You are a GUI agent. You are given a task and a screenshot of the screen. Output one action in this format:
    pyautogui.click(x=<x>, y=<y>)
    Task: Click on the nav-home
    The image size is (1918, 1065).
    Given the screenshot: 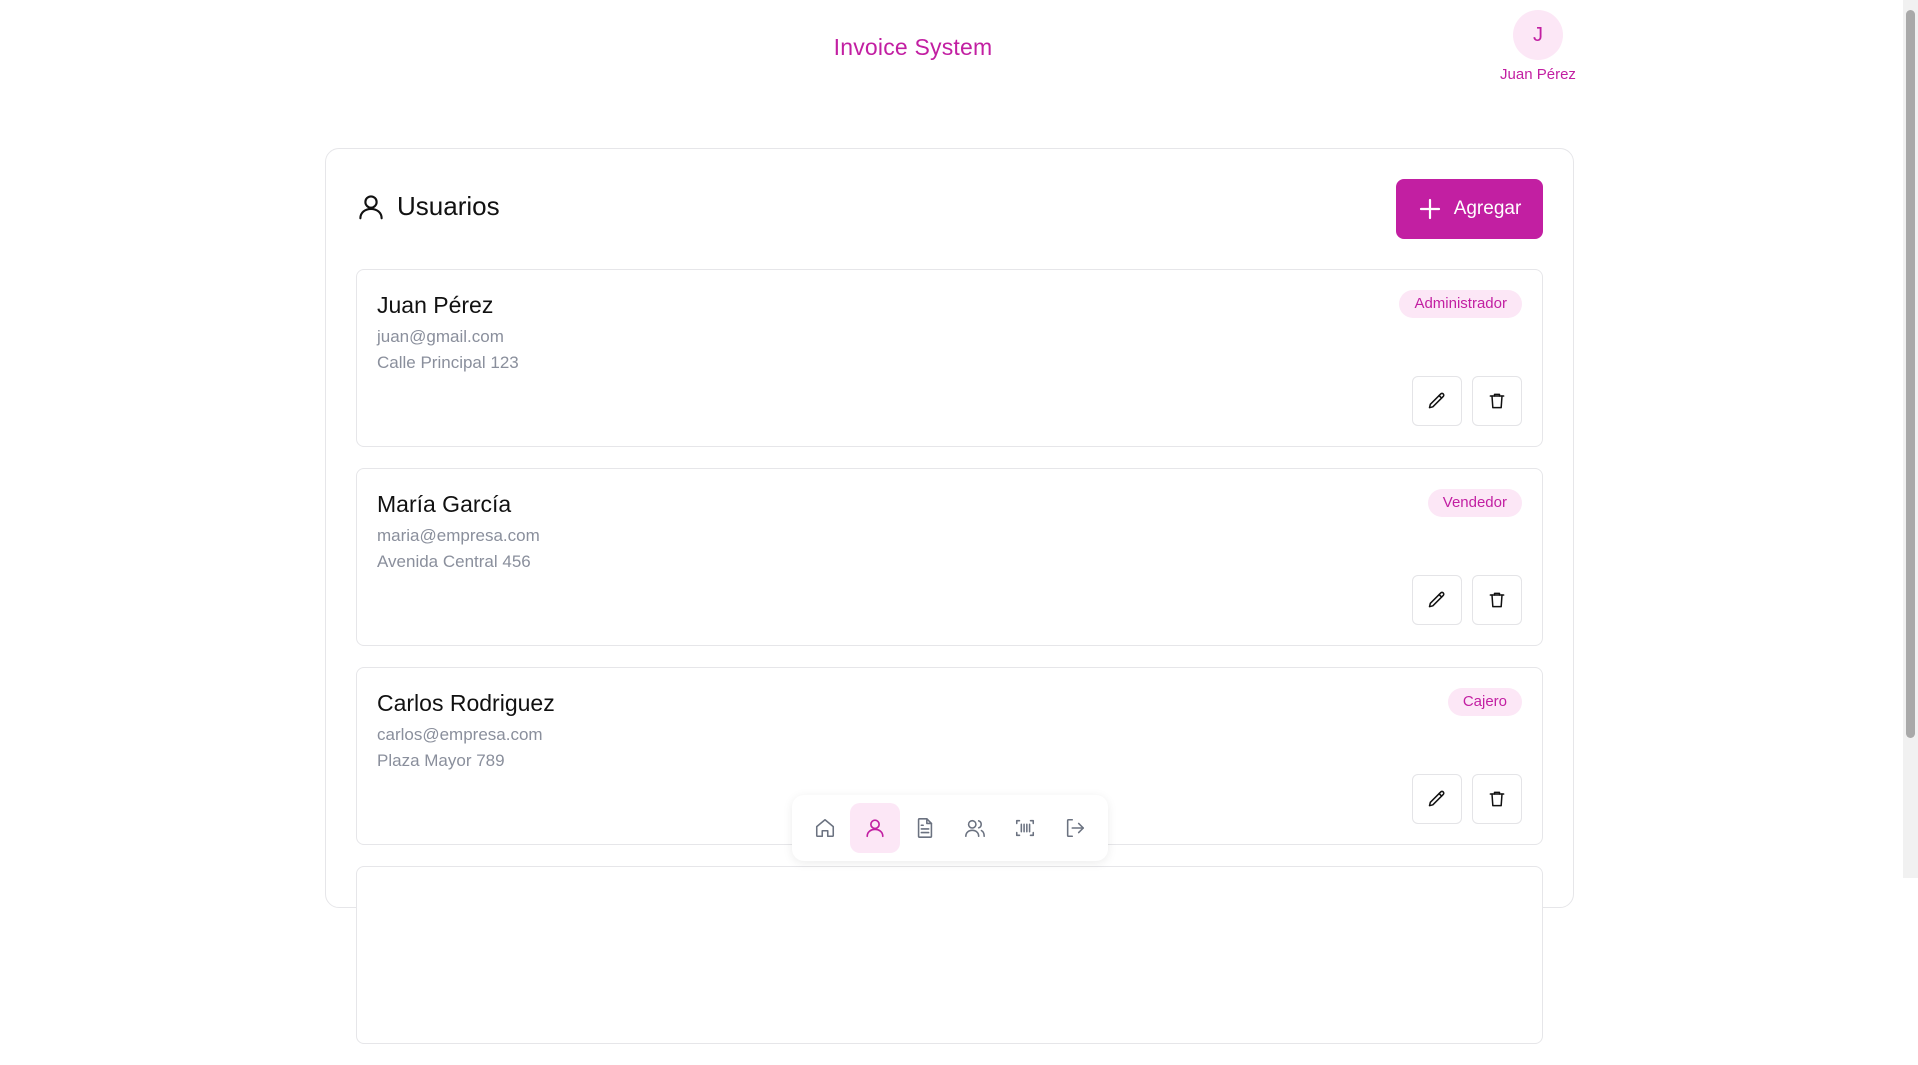 What is the action you would take?
    pyautogui.click(x=825, y=828)
    